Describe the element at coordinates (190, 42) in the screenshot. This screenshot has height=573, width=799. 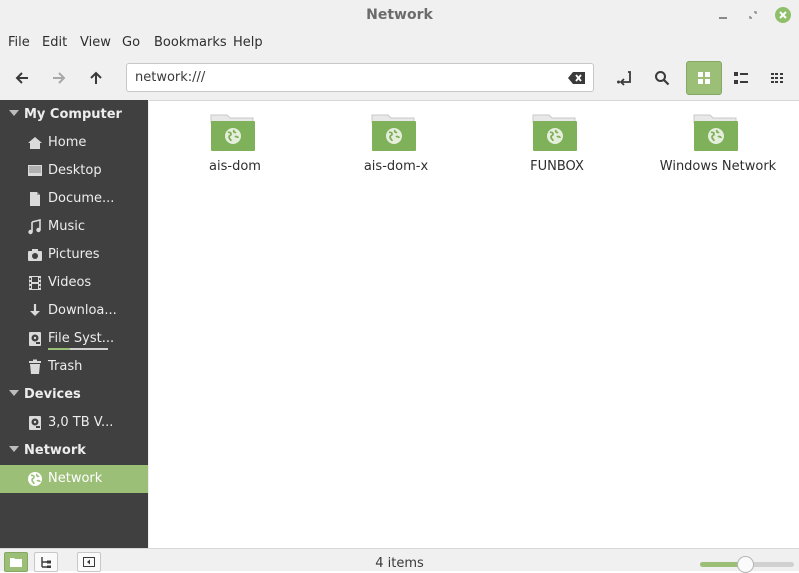
I see `menu-bookmarks: Bookmarks` at that location.